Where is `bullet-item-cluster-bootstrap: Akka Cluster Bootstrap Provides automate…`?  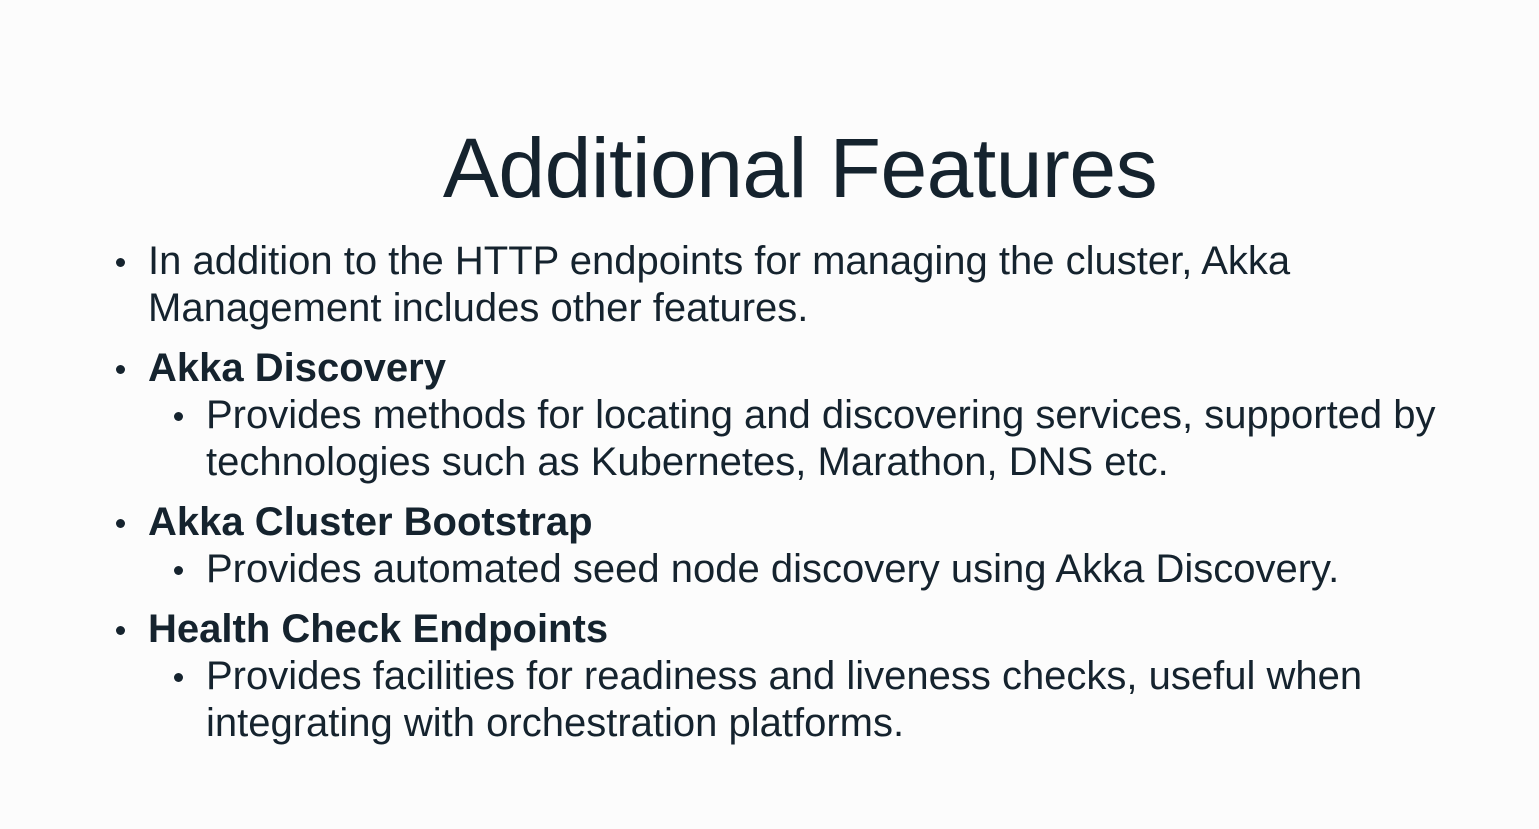
bullet-item-cluster-bootstrap: Akka Cluster Bootstrap Provides automate… is located at coordinates (812, 546).